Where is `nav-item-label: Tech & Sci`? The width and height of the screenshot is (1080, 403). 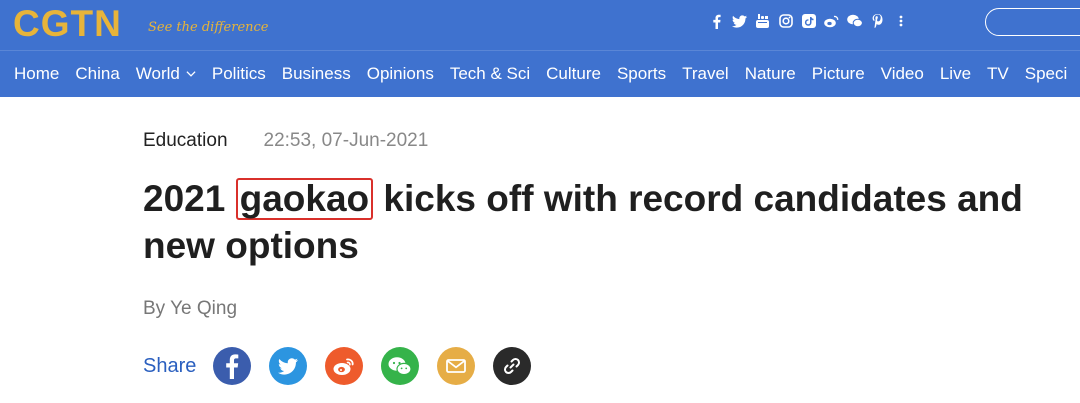 nav-item-label: Tech & Sci is located at coordinates (490, 73).